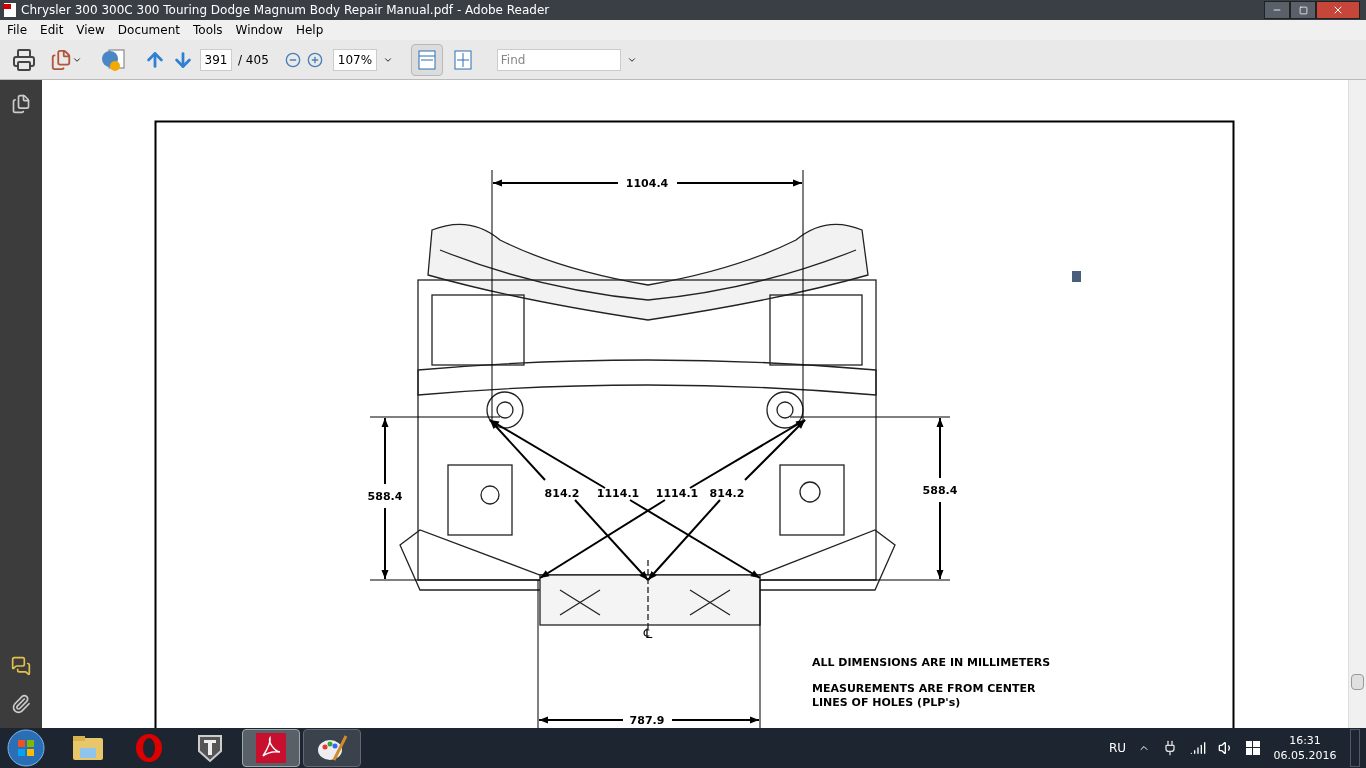 The height and width of the screenshot is (768, 1366). I want to click on taskbar-app-button, so click(332, 748).